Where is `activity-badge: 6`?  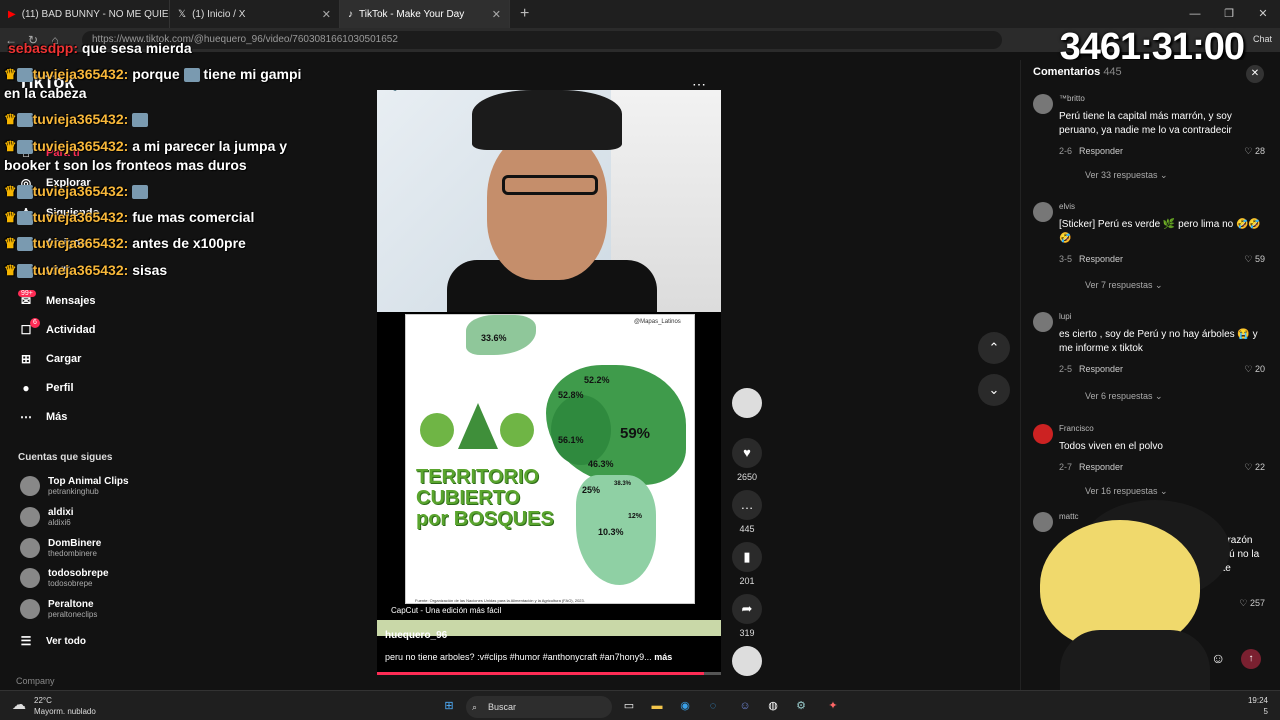 activity-badge: 6 is located at coordinates (35, 323).